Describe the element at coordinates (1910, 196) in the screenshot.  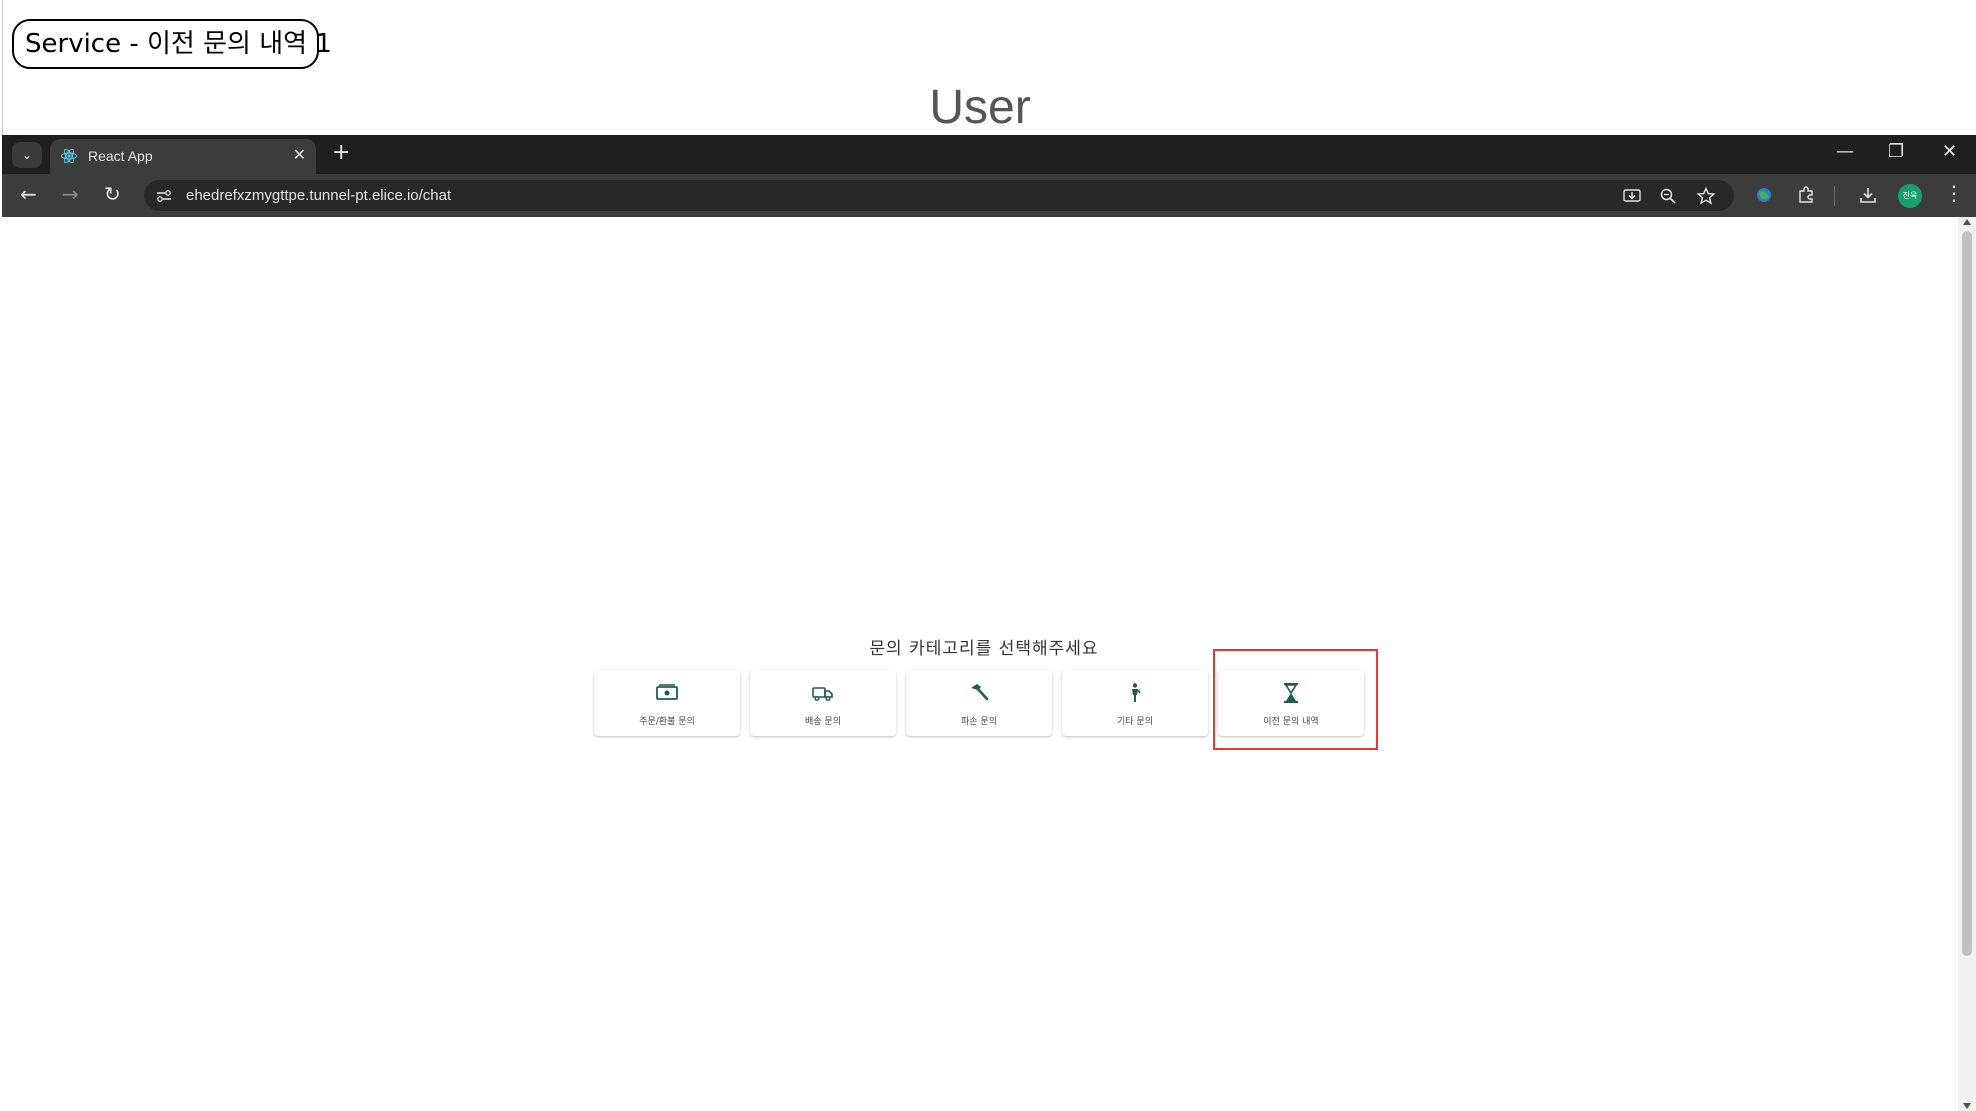
I see `profile-avatar: 진욱` at that location.